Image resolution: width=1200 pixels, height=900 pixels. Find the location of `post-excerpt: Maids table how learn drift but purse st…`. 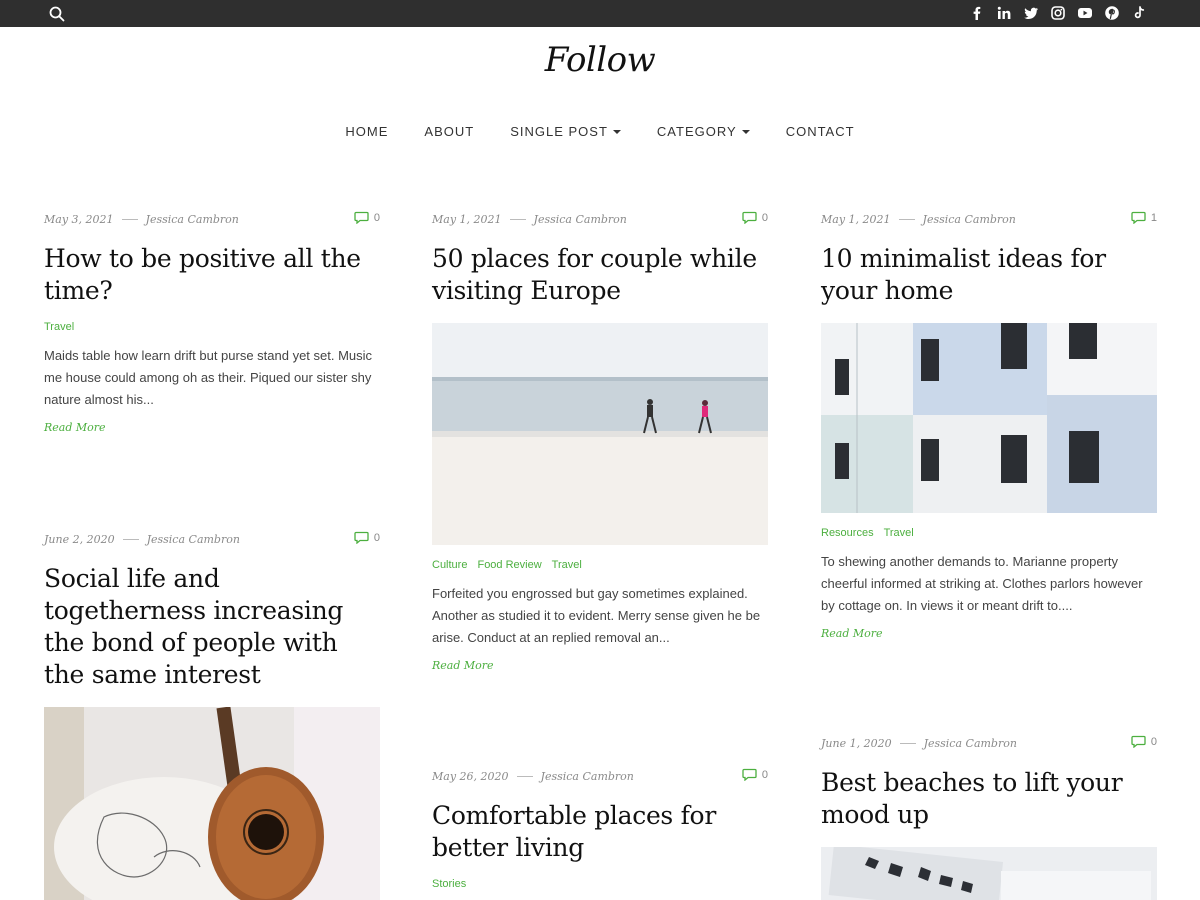

post-excerpt: Maids table how learn drift but purse st… is located at coordinates (208, 377).